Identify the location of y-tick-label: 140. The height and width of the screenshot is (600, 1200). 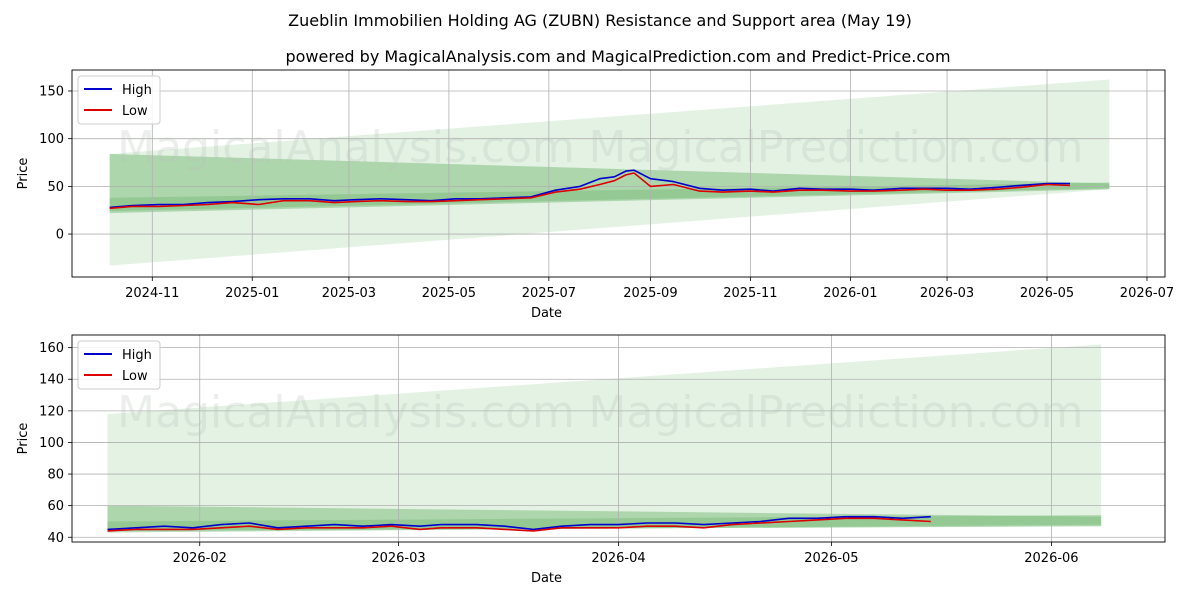
(51, 380).